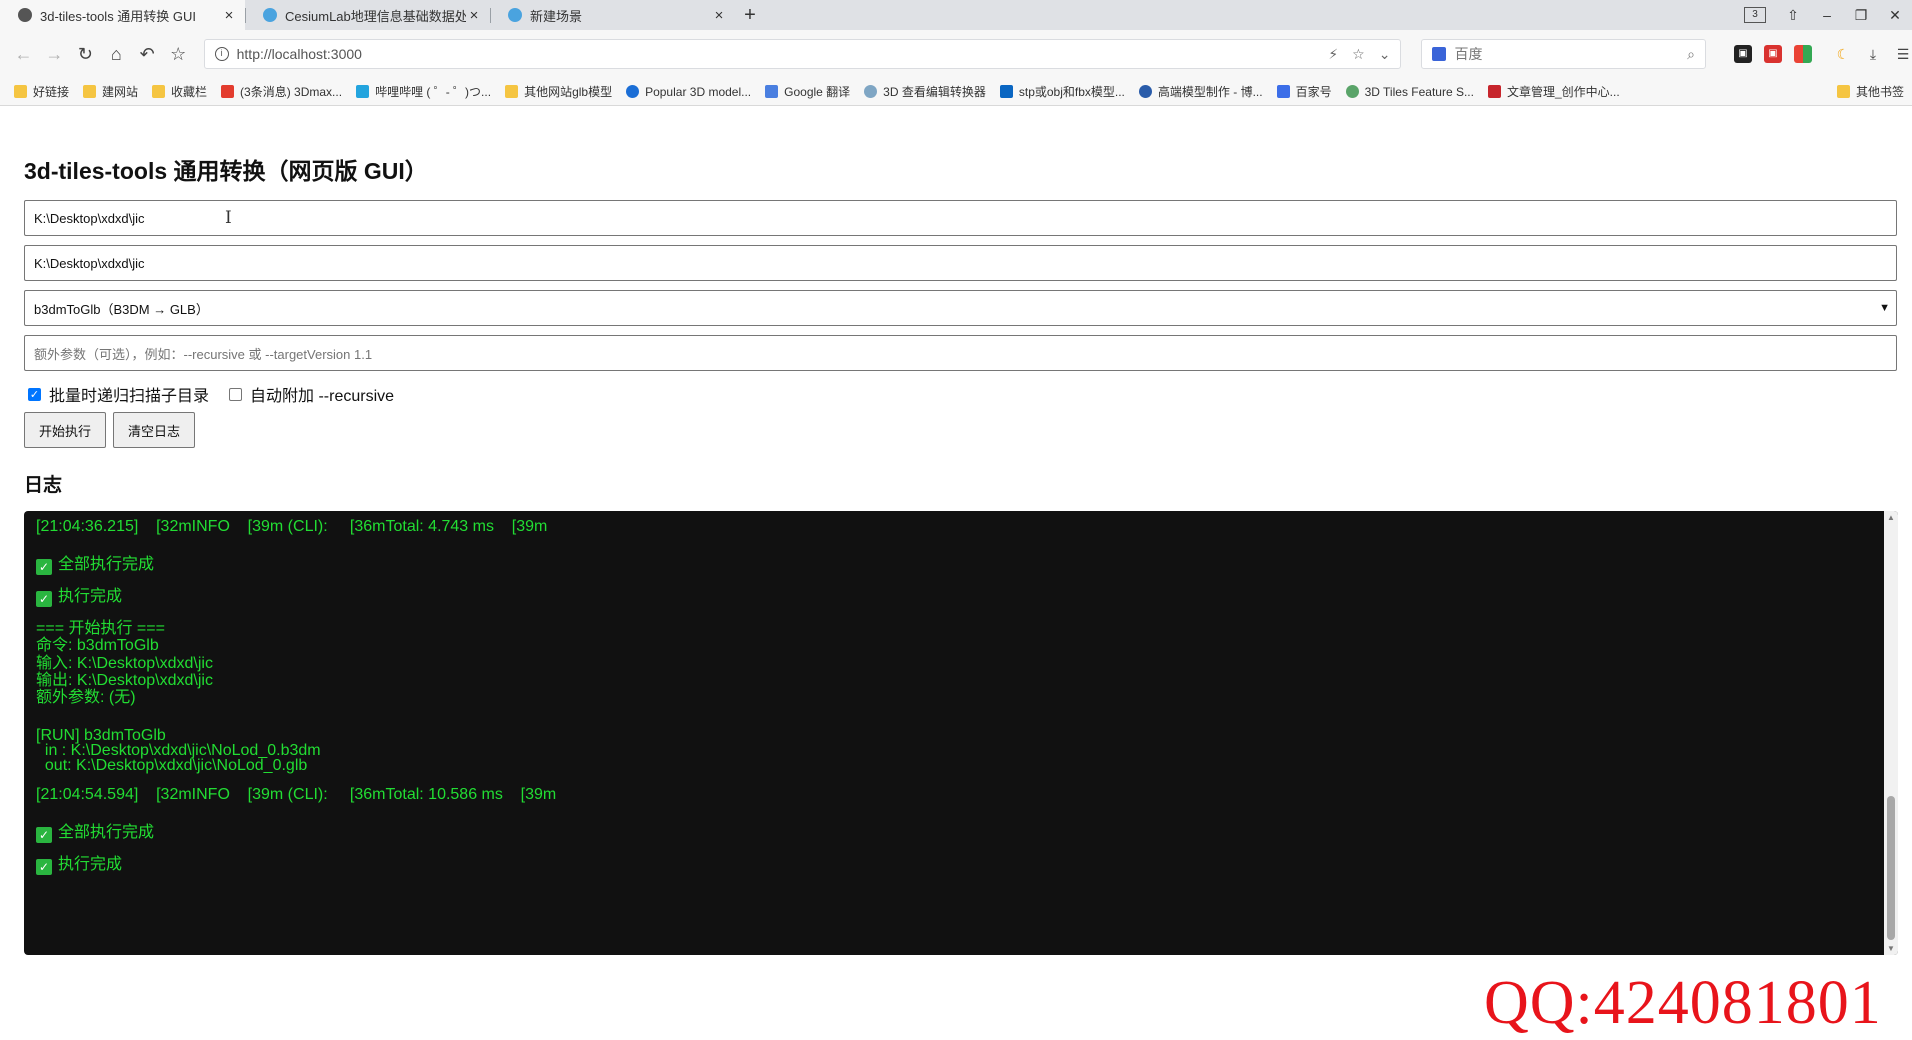 This screenshot has width=1912, height=1040. I want to click on page-title: 3d-tiles-tools 通用转换（网页版 GUI）, so click(226, 171).